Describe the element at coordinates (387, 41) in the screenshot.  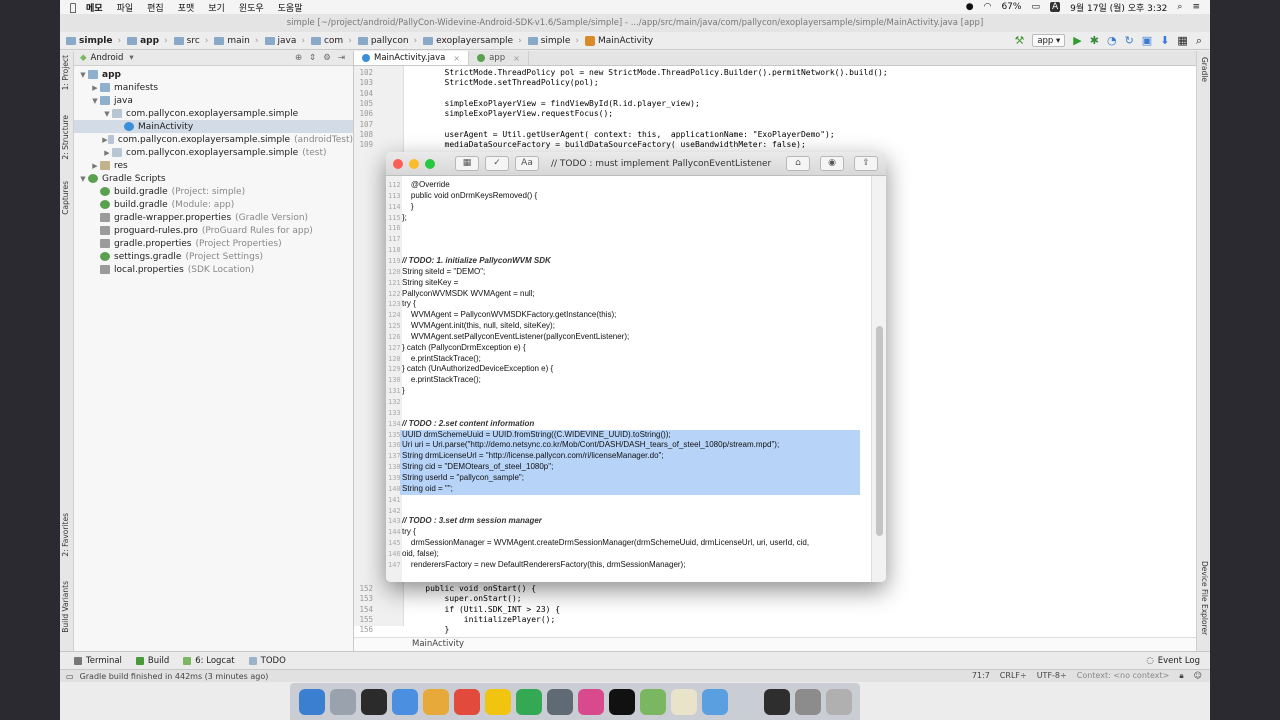
I see `breadcrumb-item: pallycon ›` at that location.